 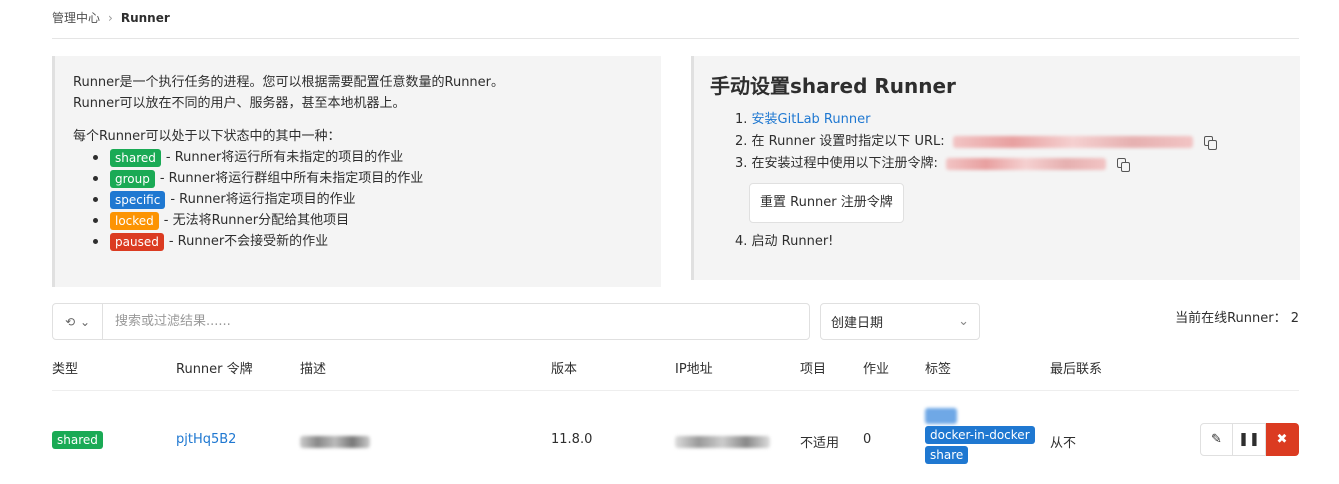 I want to click on step-4: 4. 启动 Runner!, so click(x=784, y=241).